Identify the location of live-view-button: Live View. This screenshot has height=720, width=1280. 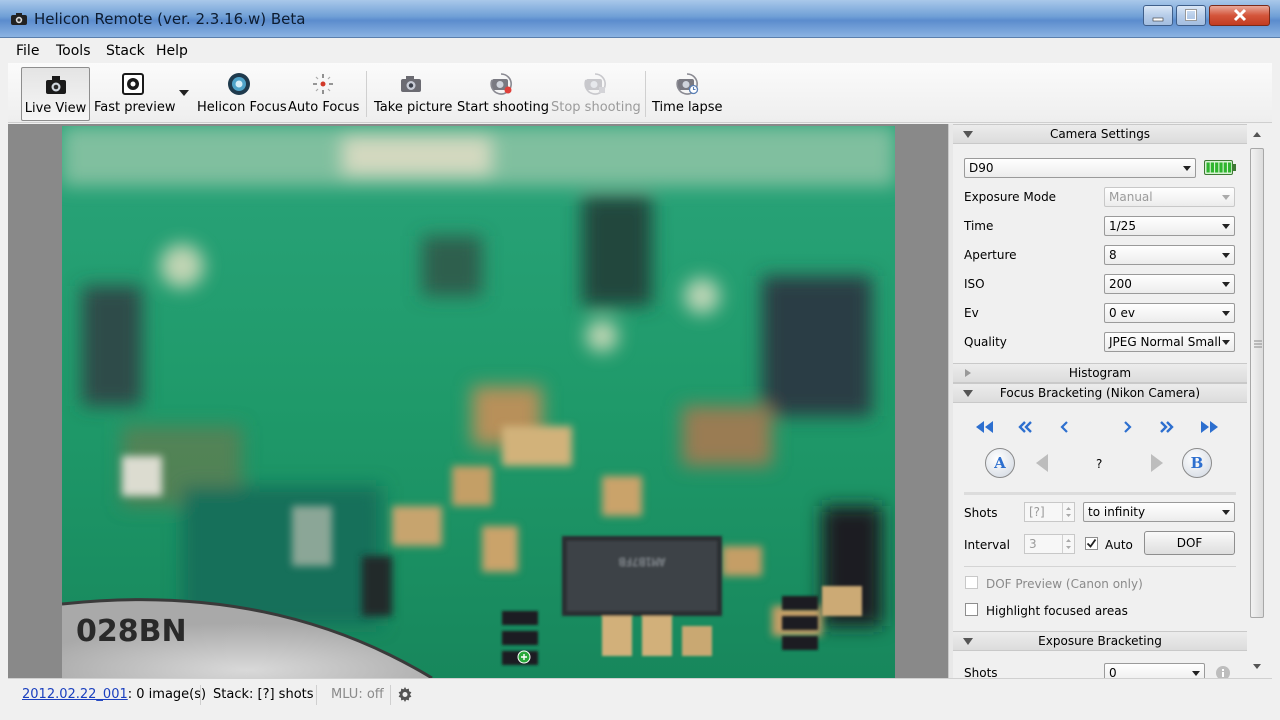
(55, 94).